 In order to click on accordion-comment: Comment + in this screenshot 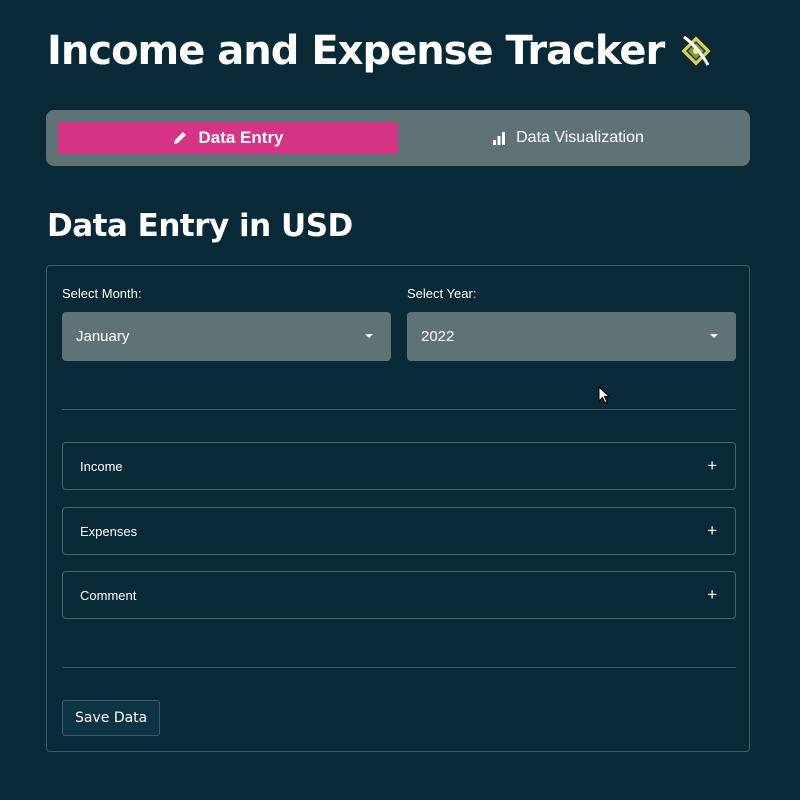, I will do `click(399, 595)`.